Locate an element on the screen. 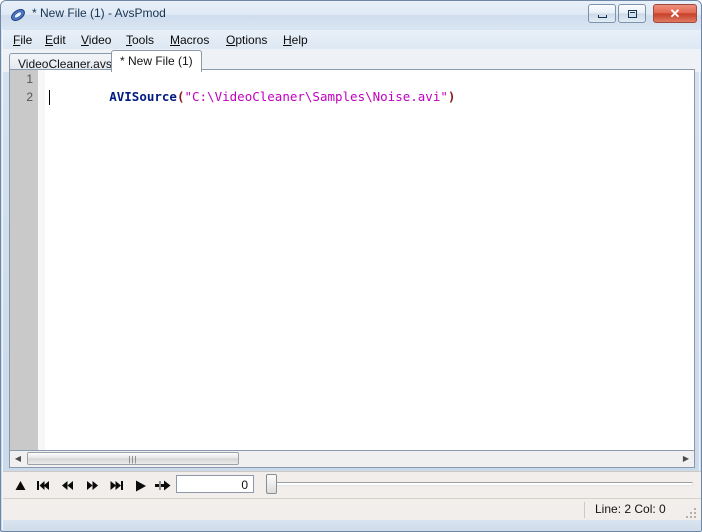 The height and width of the screenshot is (532, 702). frame-slider-track is located at coordinates (481, 484).